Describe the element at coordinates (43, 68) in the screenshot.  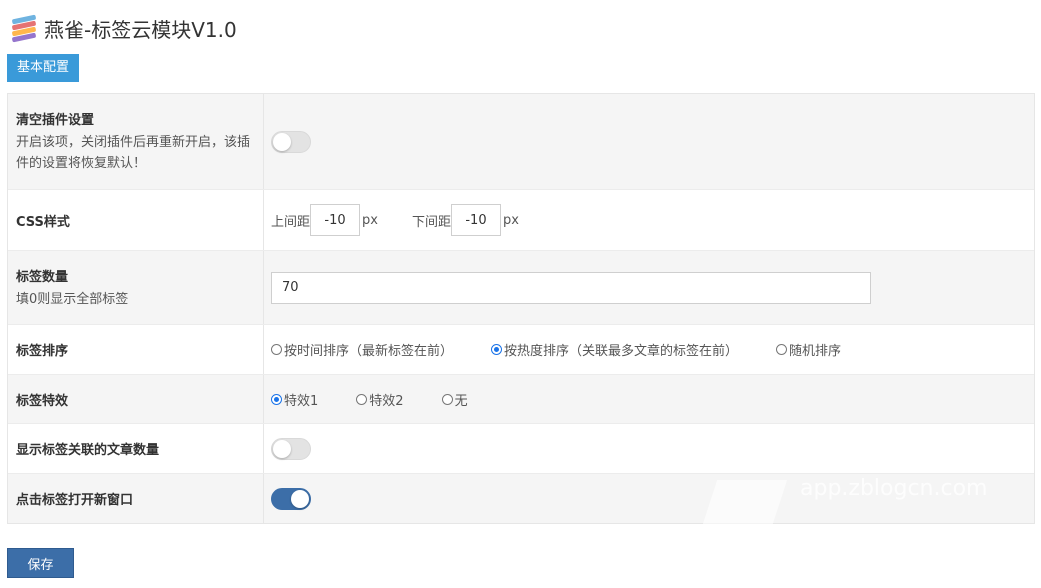
I see `tab-basic-config: 基本配置` at that location.